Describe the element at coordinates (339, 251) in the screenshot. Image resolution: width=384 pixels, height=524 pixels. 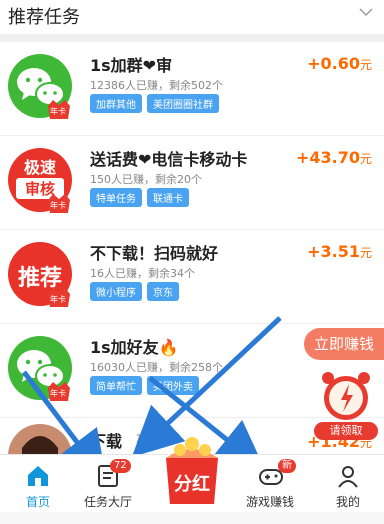
I see `task-price: +3.51元` at that location.